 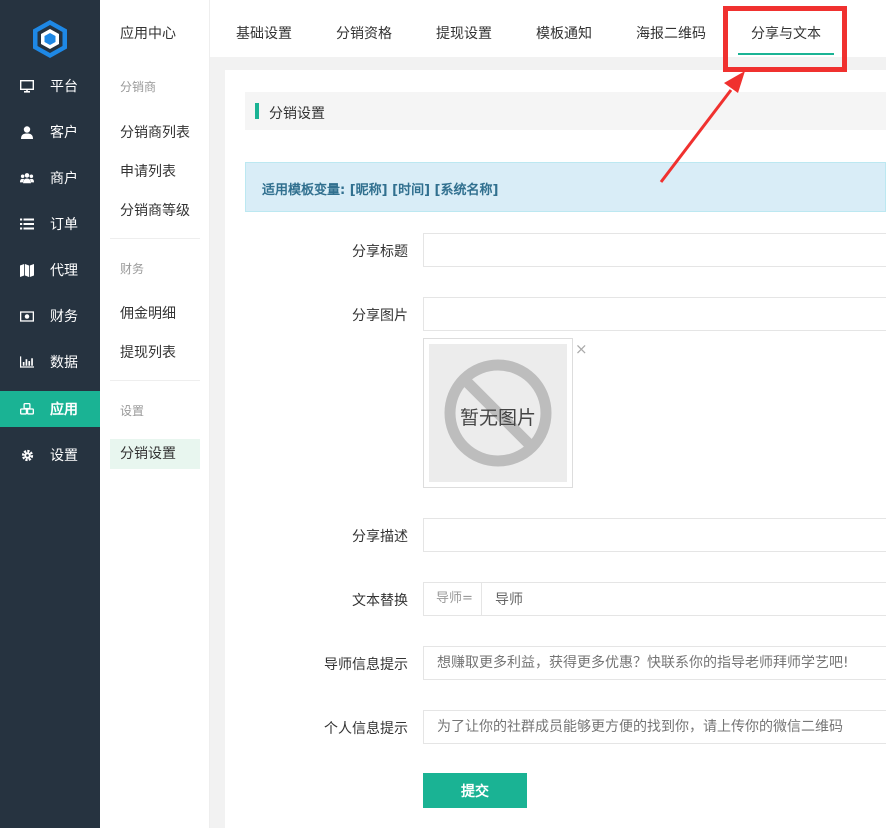 I want to click on logo-icon, so click(x=50, y=39).